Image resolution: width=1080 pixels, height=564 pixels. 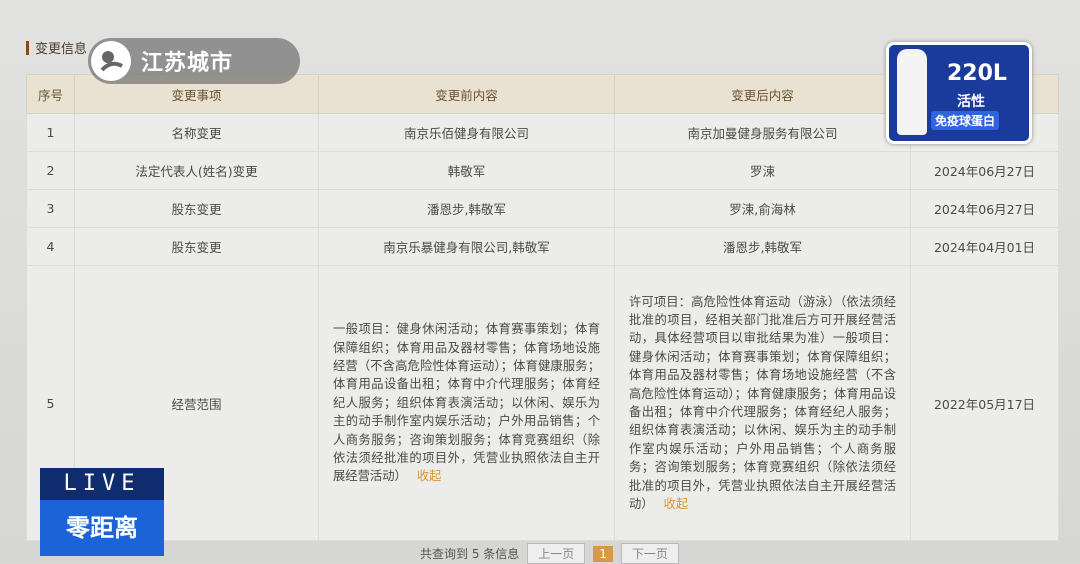 What do you see at coordinates (977, 73) in the screenshot?
I see `ad-volume: 220L` at bounding box center [977, 73].